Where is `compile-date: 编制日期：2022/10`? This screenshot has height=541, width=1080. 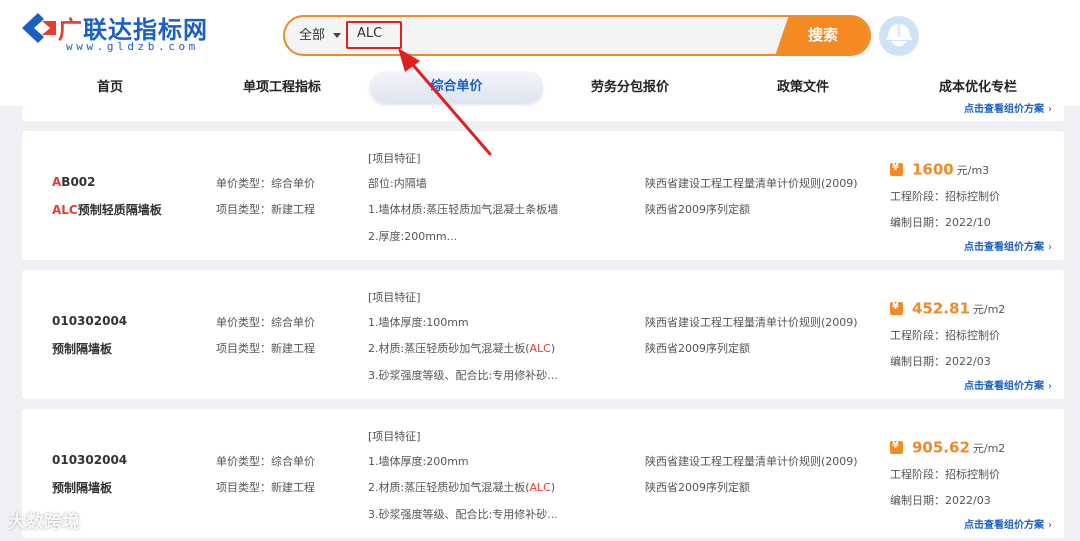
compile-date: 编制日期：2022/10 is located at coordinates (940, 222).